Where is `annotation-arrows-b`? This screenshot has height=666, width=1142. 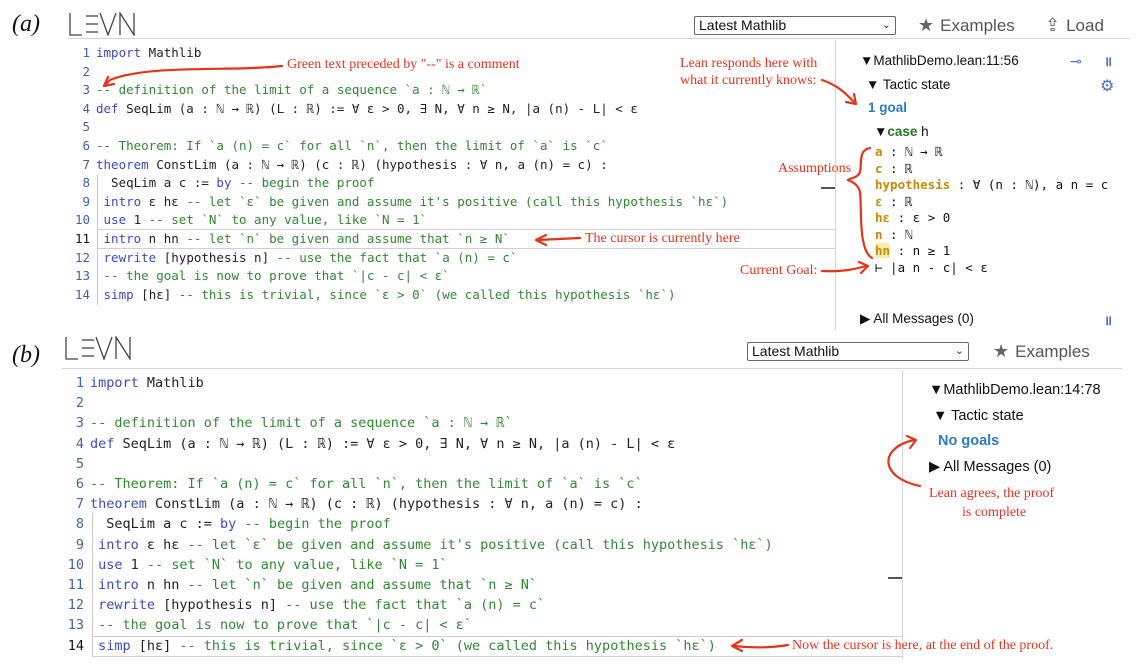 annotation-arrows-b is located at coordinates (826, 543).